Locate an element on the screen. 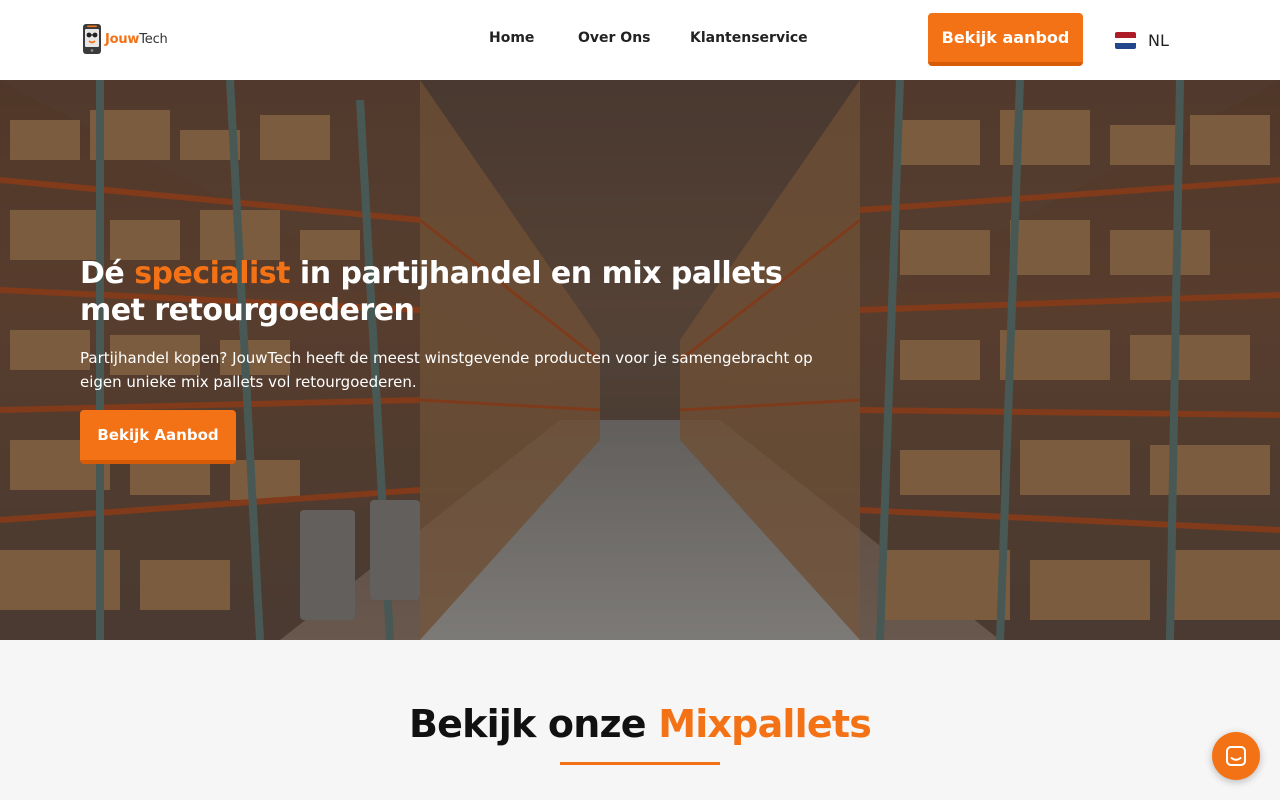 The image size is (1280, 800). logo-text-jouw: Jouw is located at coordinates (122, 39).